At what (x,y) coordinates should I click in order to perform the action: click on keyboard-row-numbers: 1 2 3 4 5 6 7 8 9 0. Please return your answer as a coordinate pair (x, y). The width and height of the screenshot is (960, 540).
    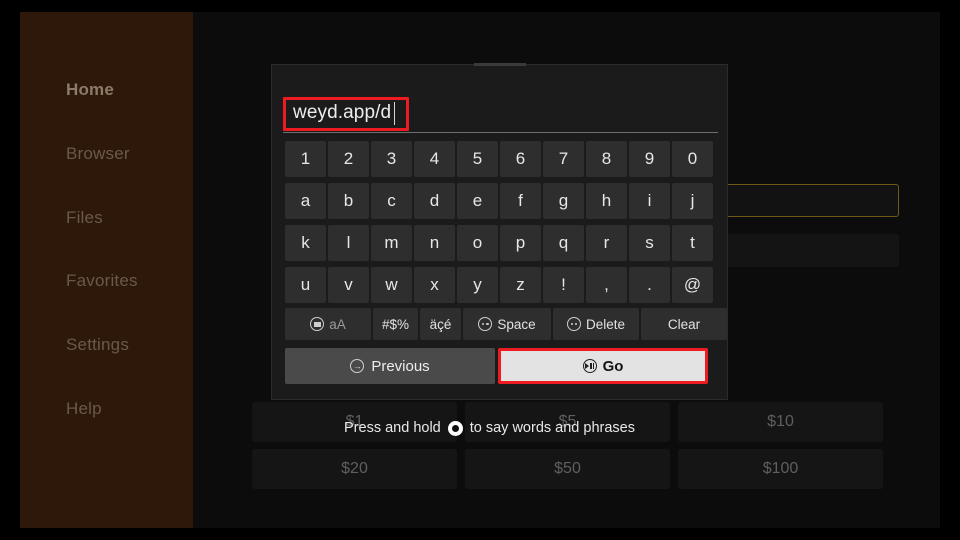
    Looking at the image, I should click on (499, 159).